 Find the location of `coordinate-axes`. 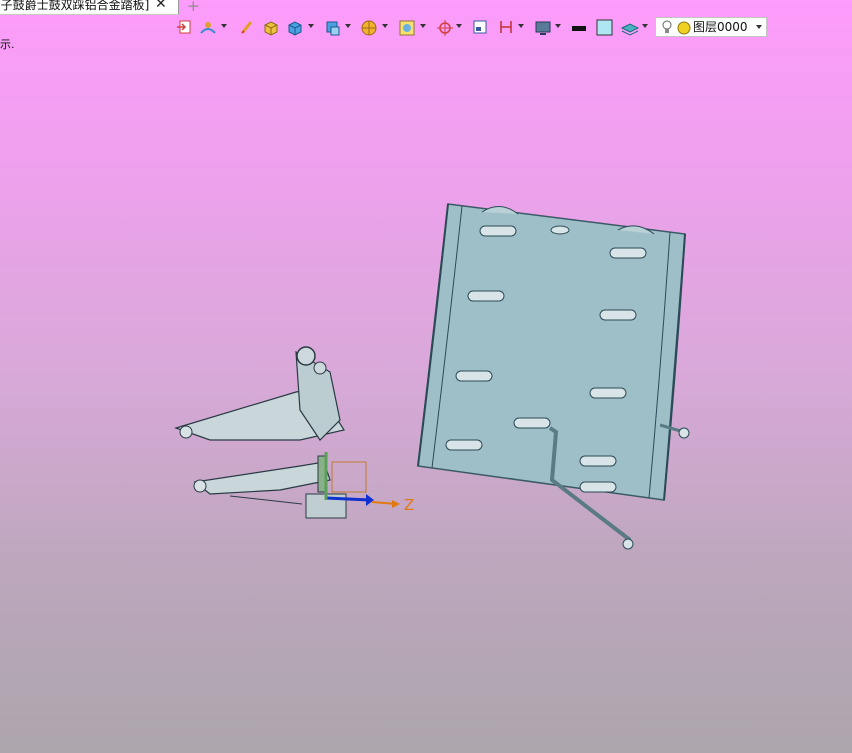

coordinate-axes is located at coordinates (362, 480).